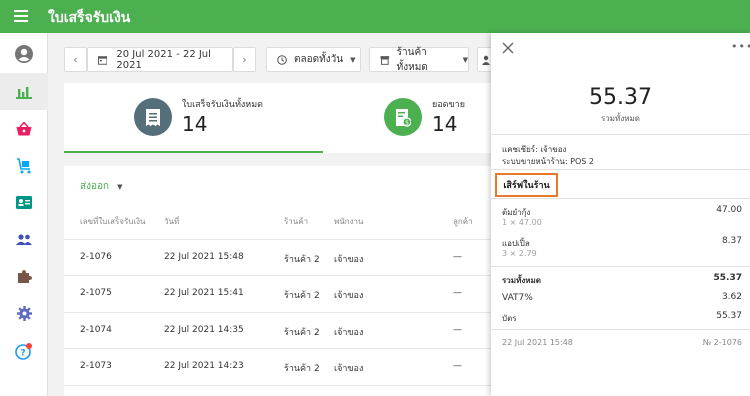 This screenshot has width=750, height=396. I want to click on receipt-number: 2-1076, so click(96, 257).